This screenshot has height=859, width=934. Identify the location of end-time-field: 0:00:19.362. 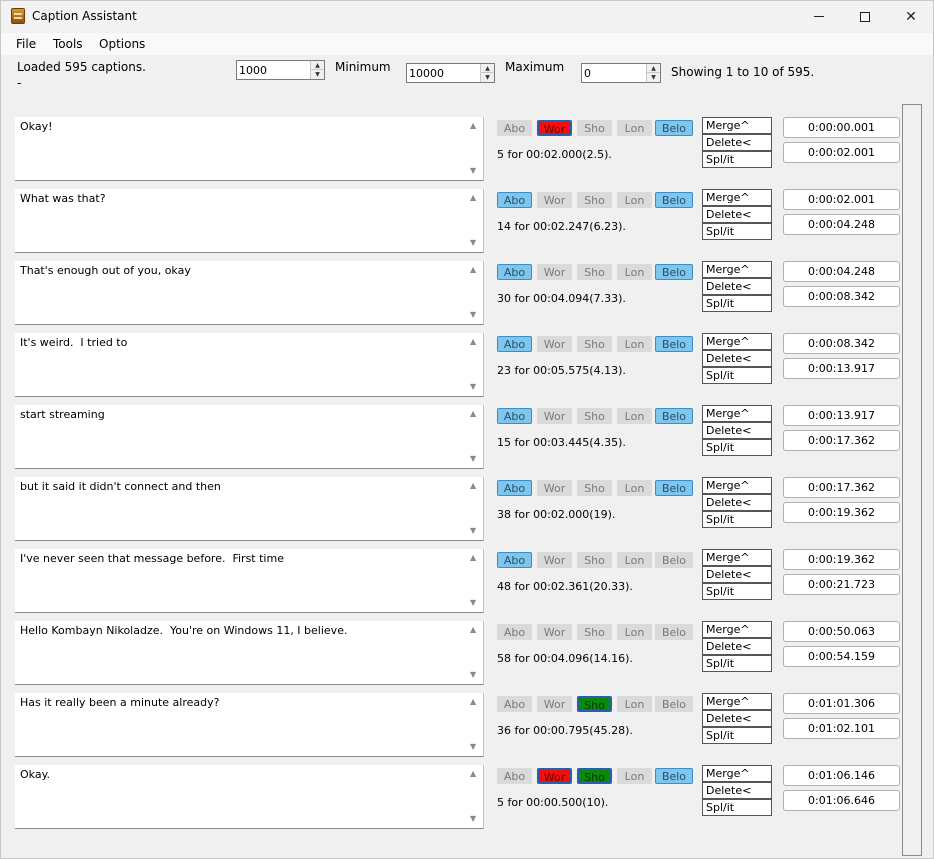
(841, 512).